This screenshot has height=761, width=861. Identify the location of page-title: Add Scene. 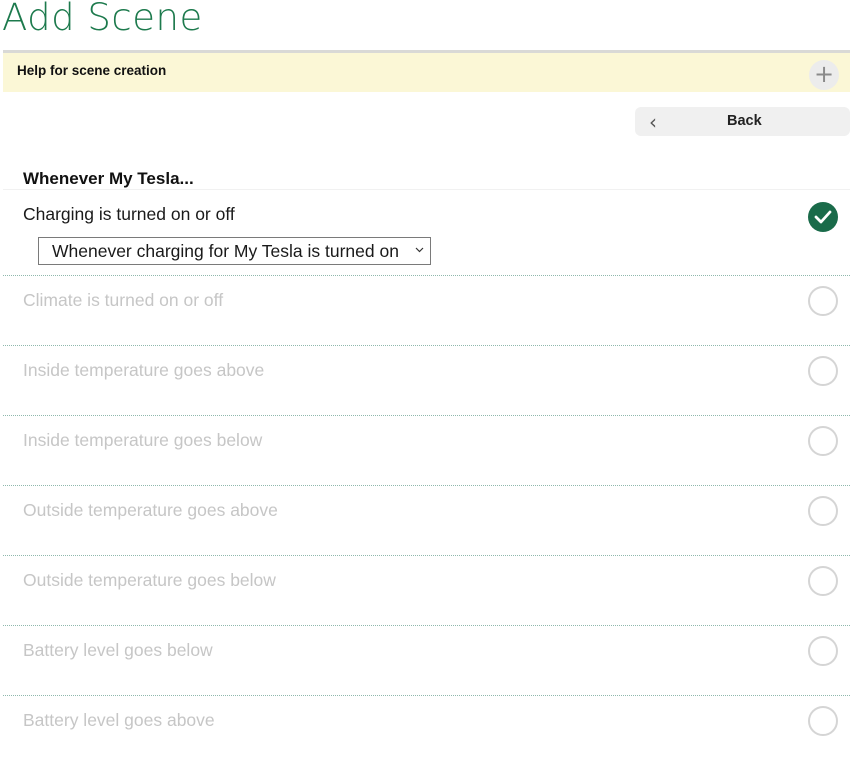
(102, 19).